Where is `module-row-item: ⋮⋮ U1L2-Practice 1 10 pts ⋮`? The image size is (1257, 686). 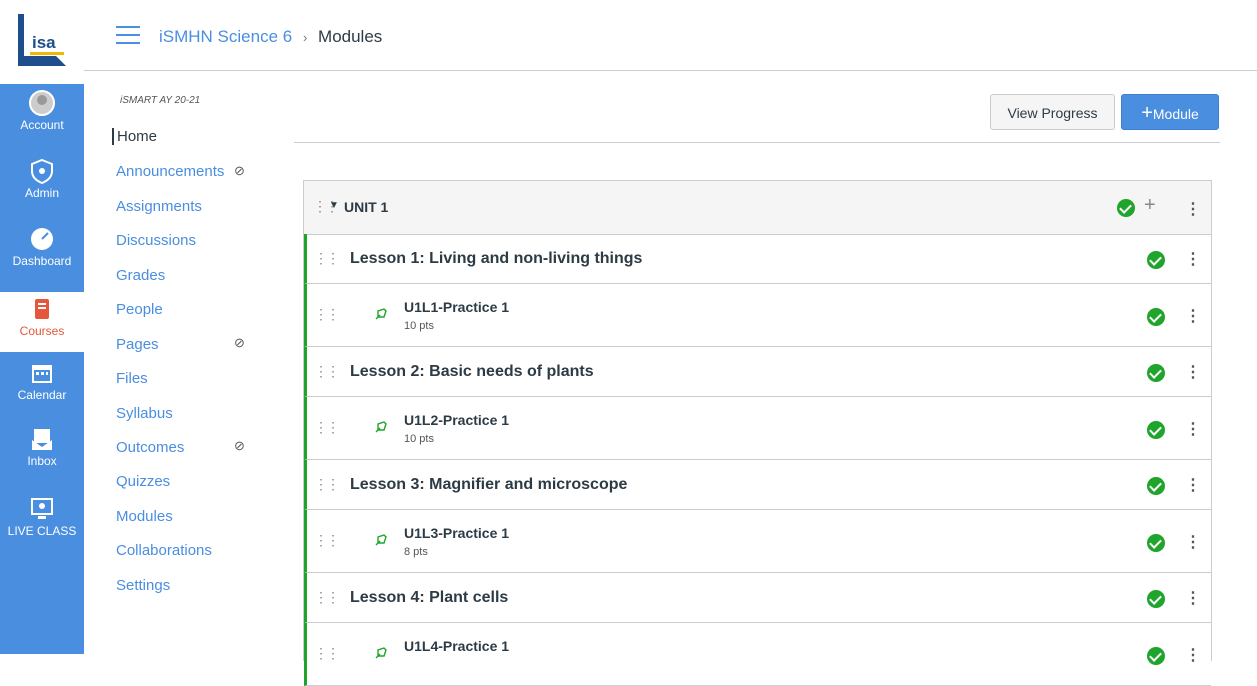
module-row-item: ⋮⋮ U1L2-Practice 1 10 pts ⋮ is located at coordinates (757, 428).